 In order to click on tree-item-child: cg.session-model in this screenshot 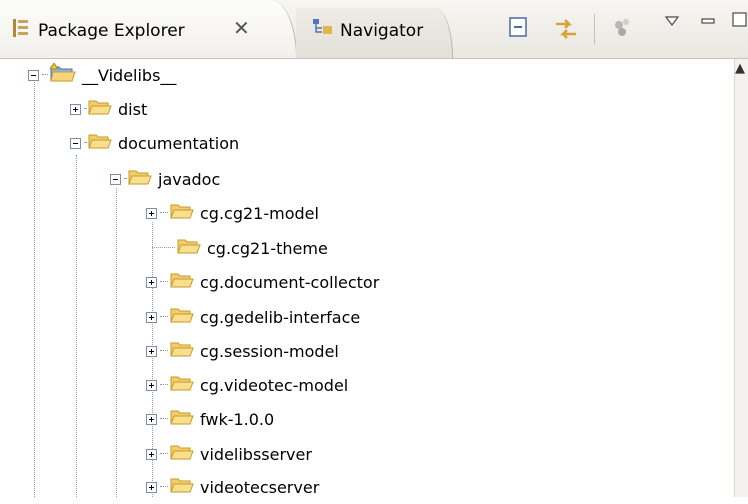, I will do `click(242, 351)`.